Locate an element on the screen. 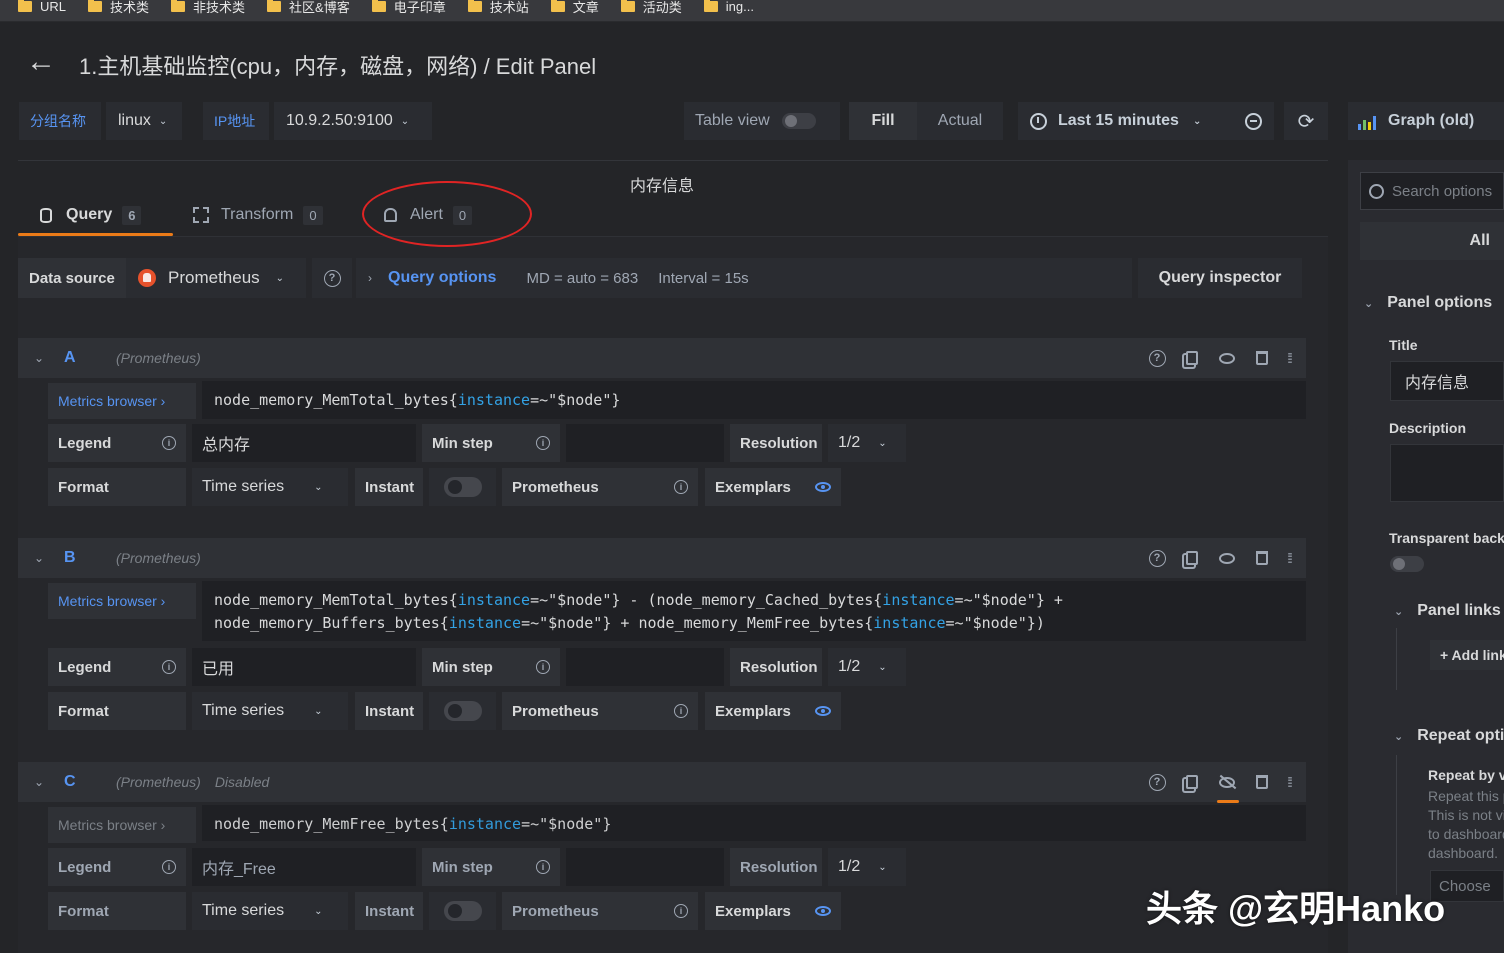  query-row-header: ⌄ B (Prometheus) ? ⁞⁞ is located at coordinates (662, 558).